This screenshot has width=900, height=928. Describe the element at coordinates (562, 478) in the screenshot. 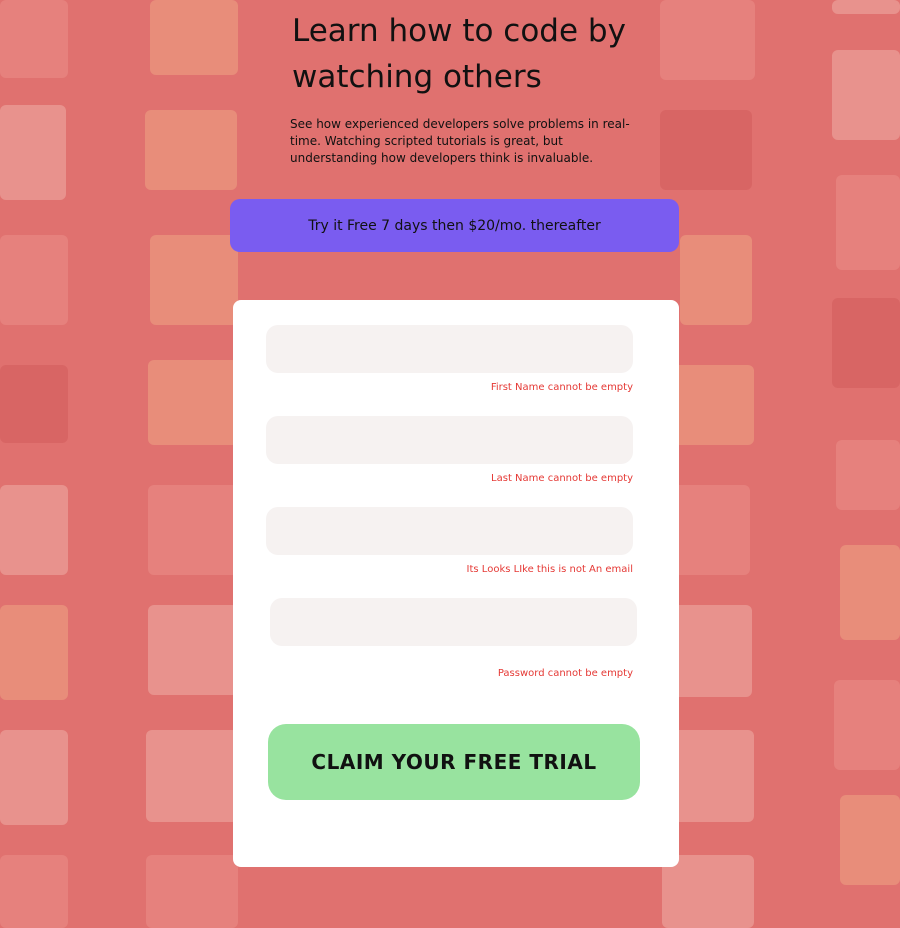

I see `last-name-error: Last Name cannot be empty` at that location.